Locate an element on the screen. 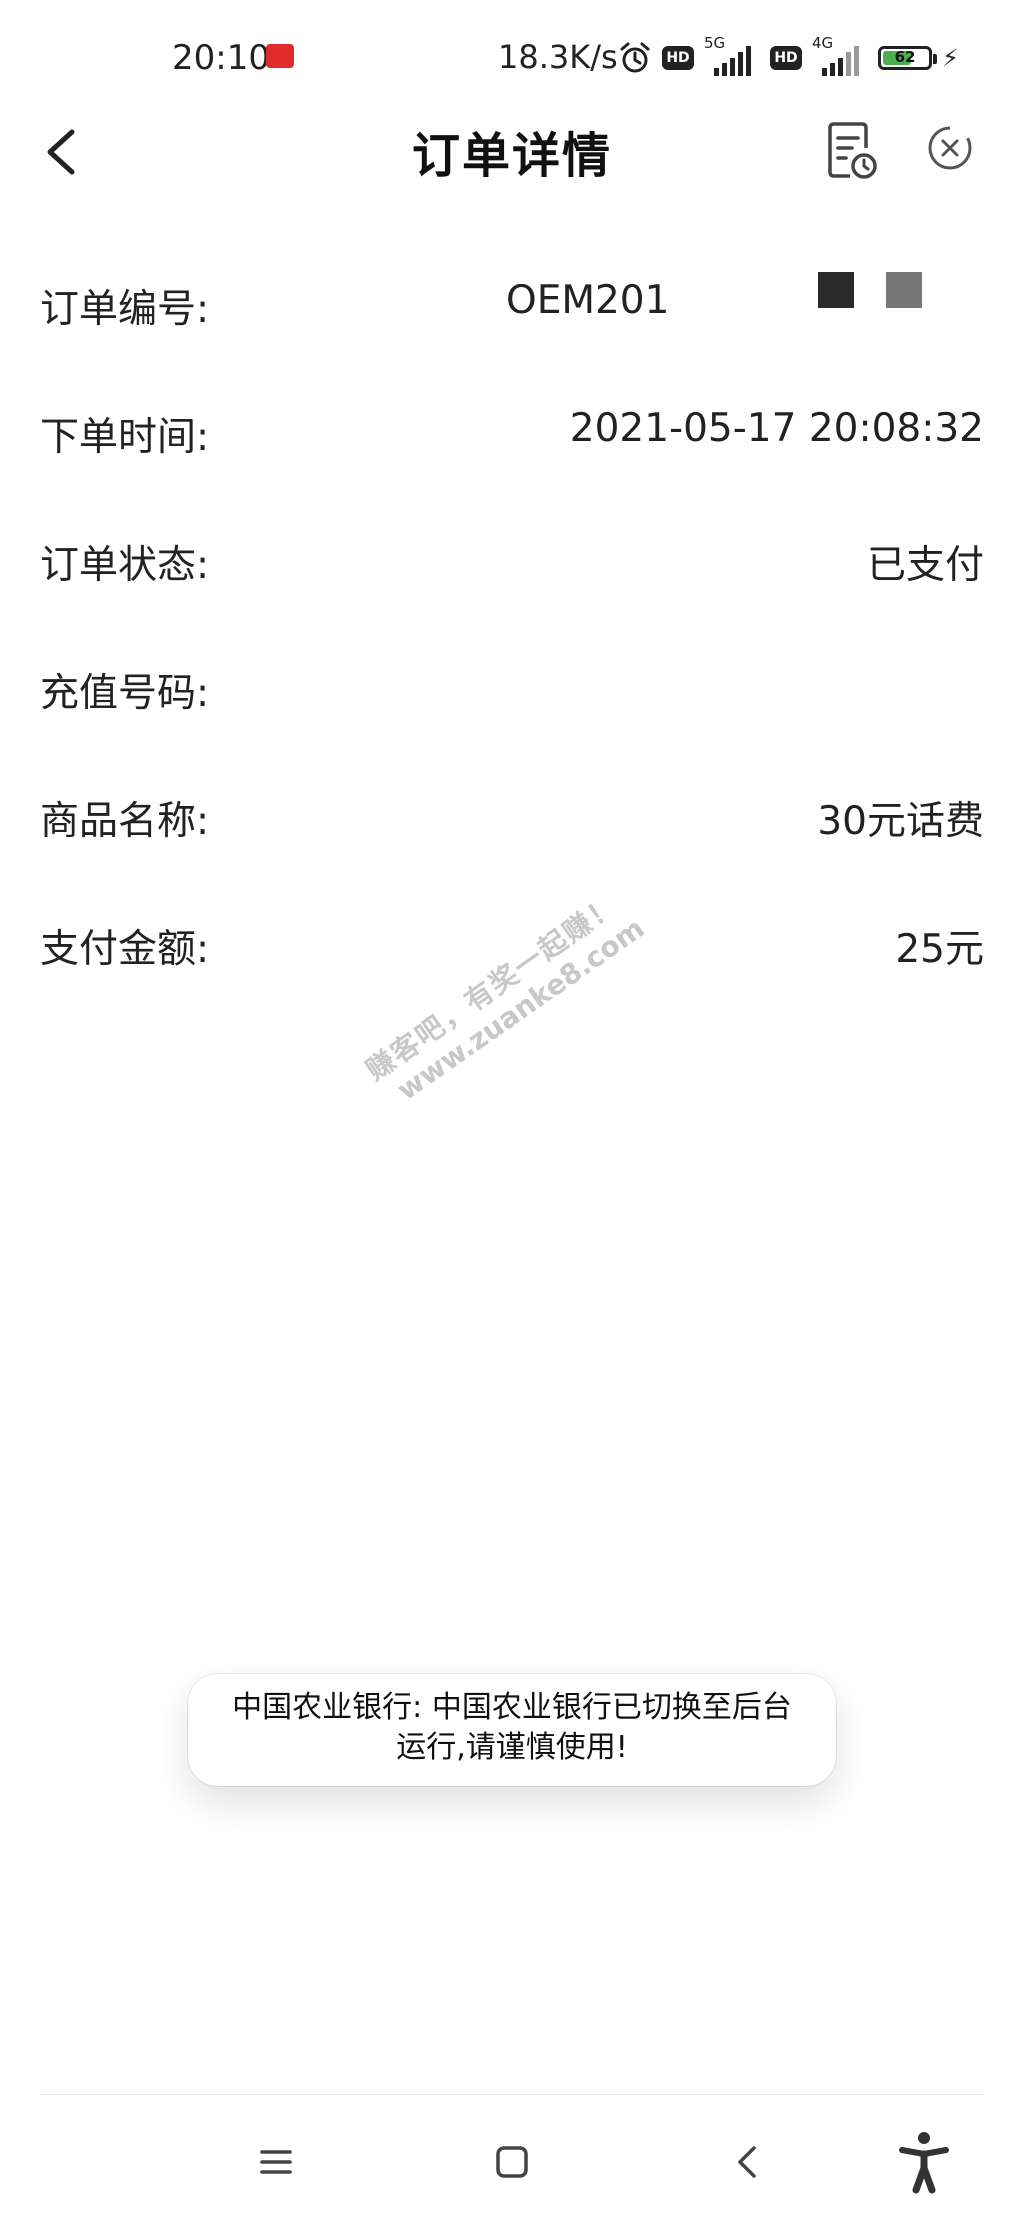 The height and width of the screenshot is (2219, 1024). recharge-number-label: 充值号码: is located at coordinates (125, 693).